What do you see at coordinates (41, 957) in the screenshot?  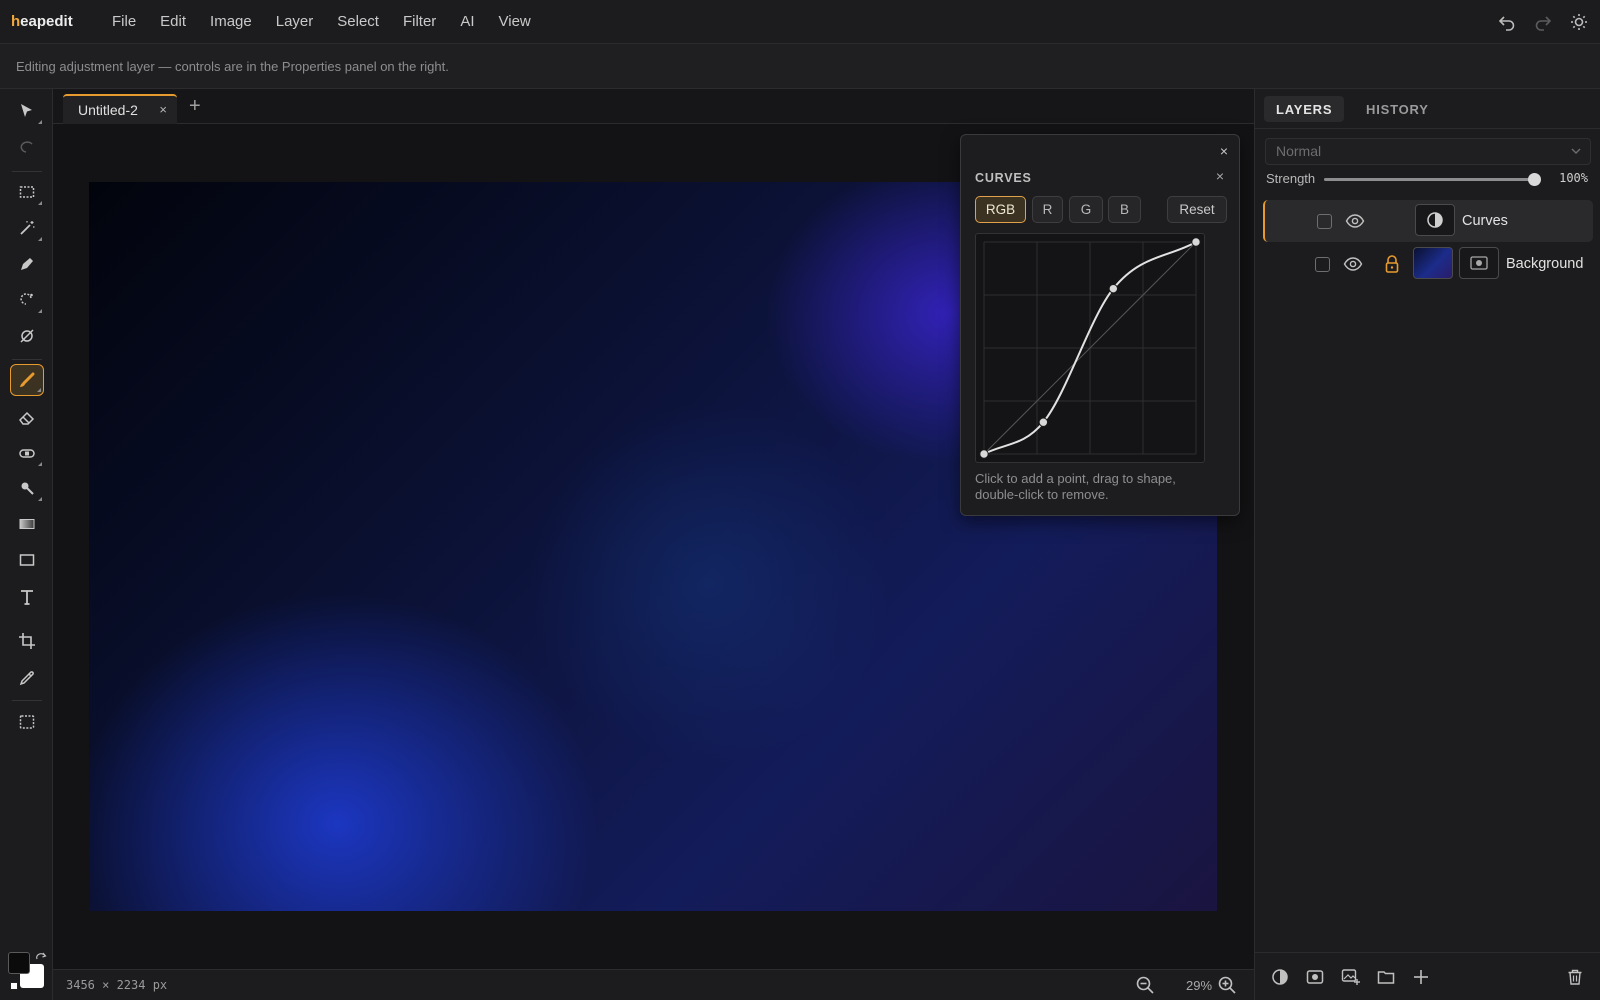 I see `swap-colors-icon` at bounding box center [41, 957].